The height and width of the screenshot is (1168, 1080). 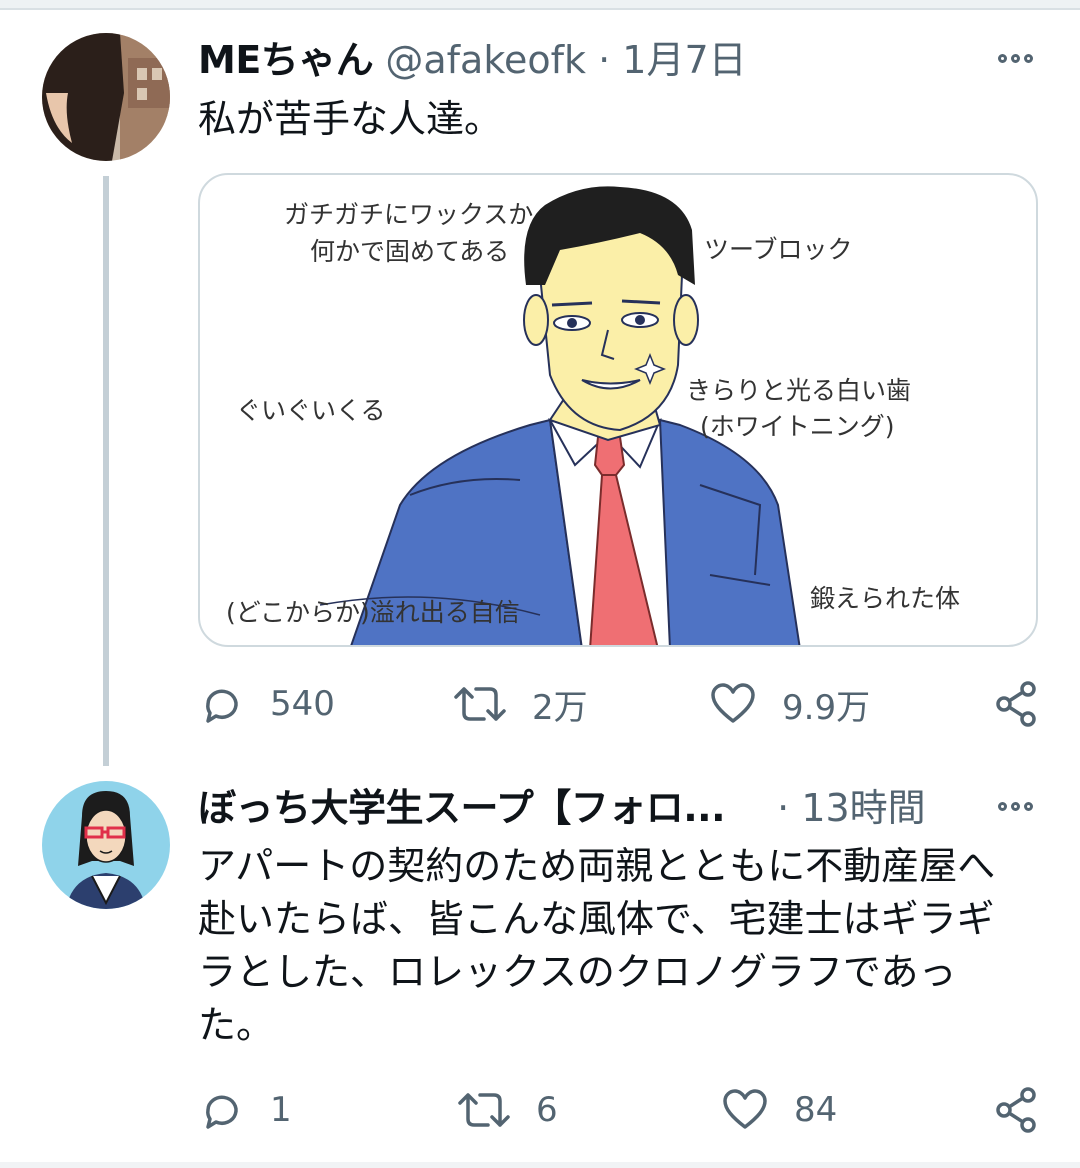 I want to click on tweet-header: MEちゃん @afakeofk · 1月7日, so click(x=472, y=60).